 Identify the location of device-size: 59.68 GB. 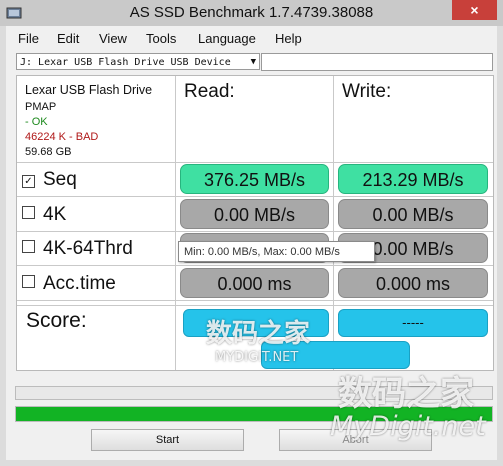
(48, 152).